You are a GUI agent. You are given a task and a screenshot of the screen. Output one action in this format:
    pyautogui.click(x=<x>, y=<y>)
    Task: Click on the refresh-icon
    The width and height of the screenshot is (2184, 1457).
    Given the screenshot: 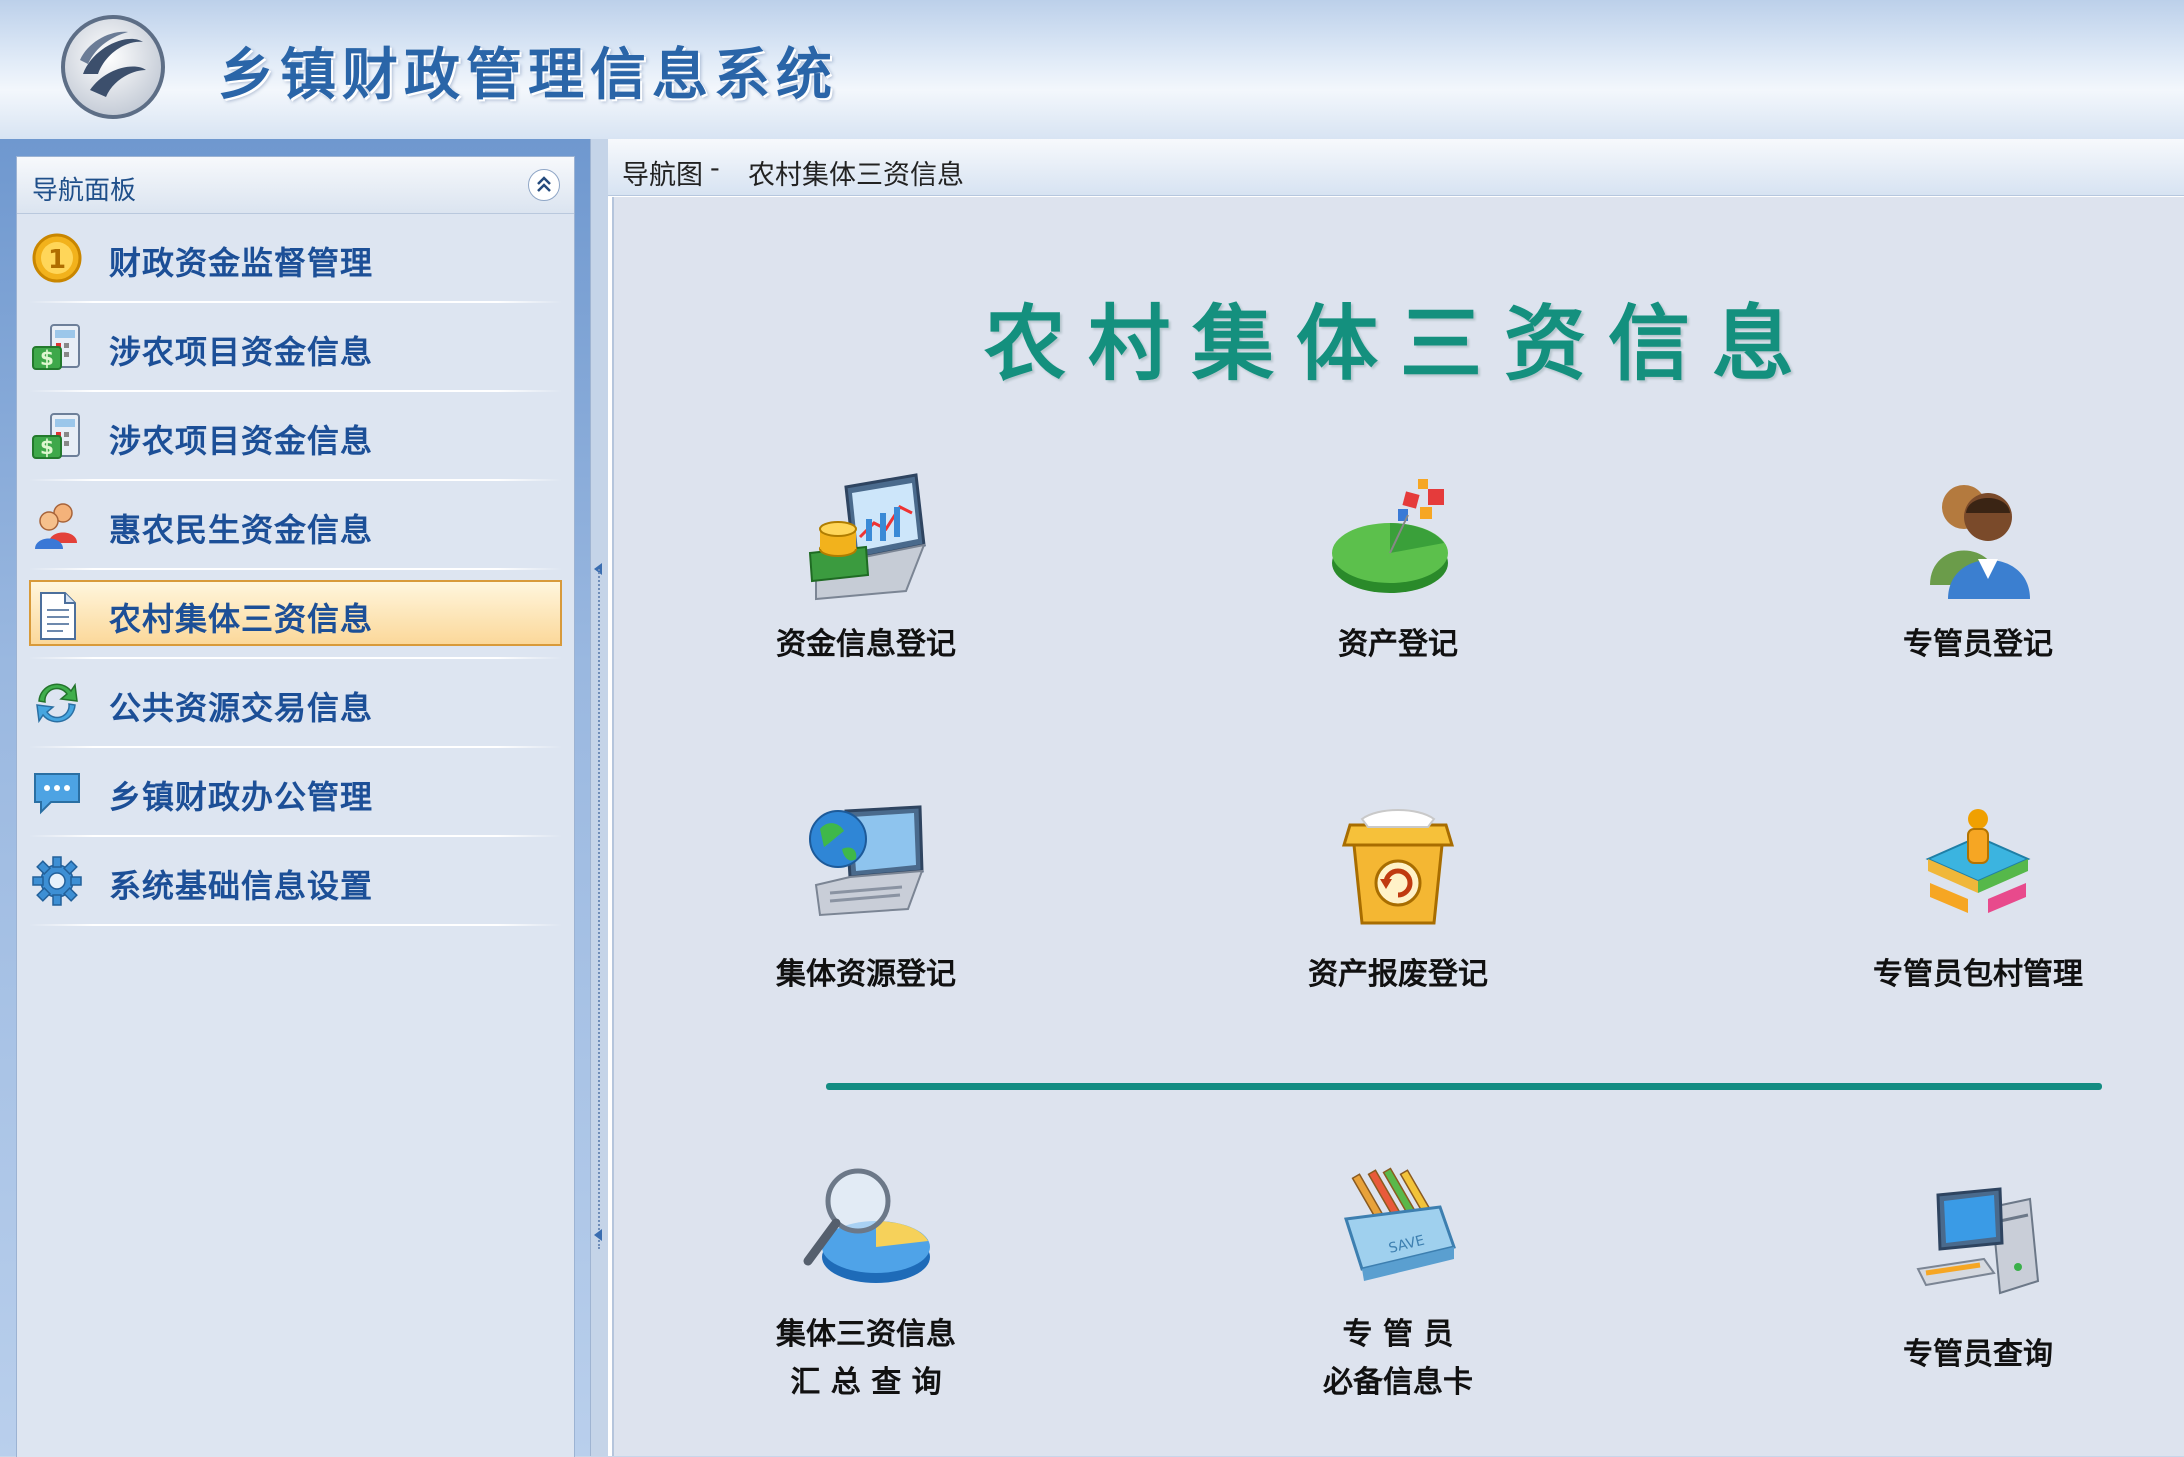 What is the action you would take?
    pyautogui.click(x=57, y=703)
    